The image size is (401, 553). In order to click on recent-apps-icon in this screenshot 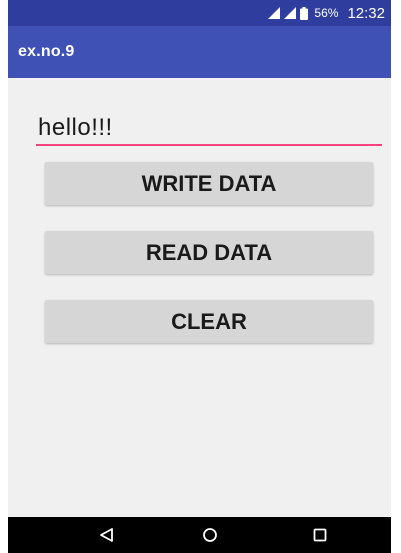, I will do `click(320, 535)`.